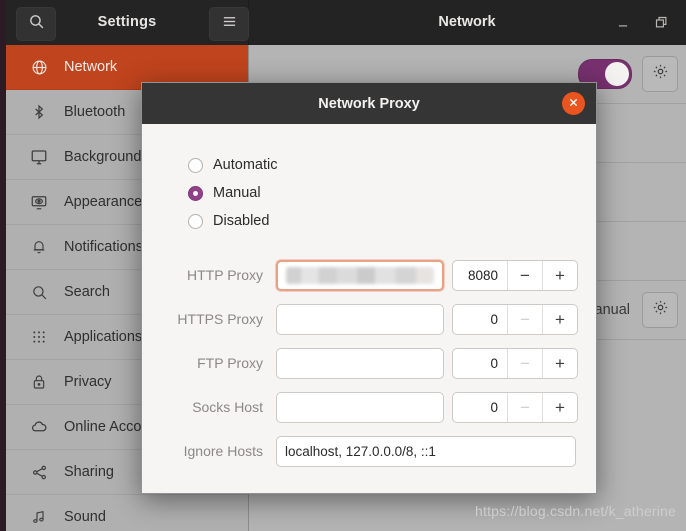  Describe the element at coordinates (480, 275) in the screenshot. I see `port-value: 8080` at that location.